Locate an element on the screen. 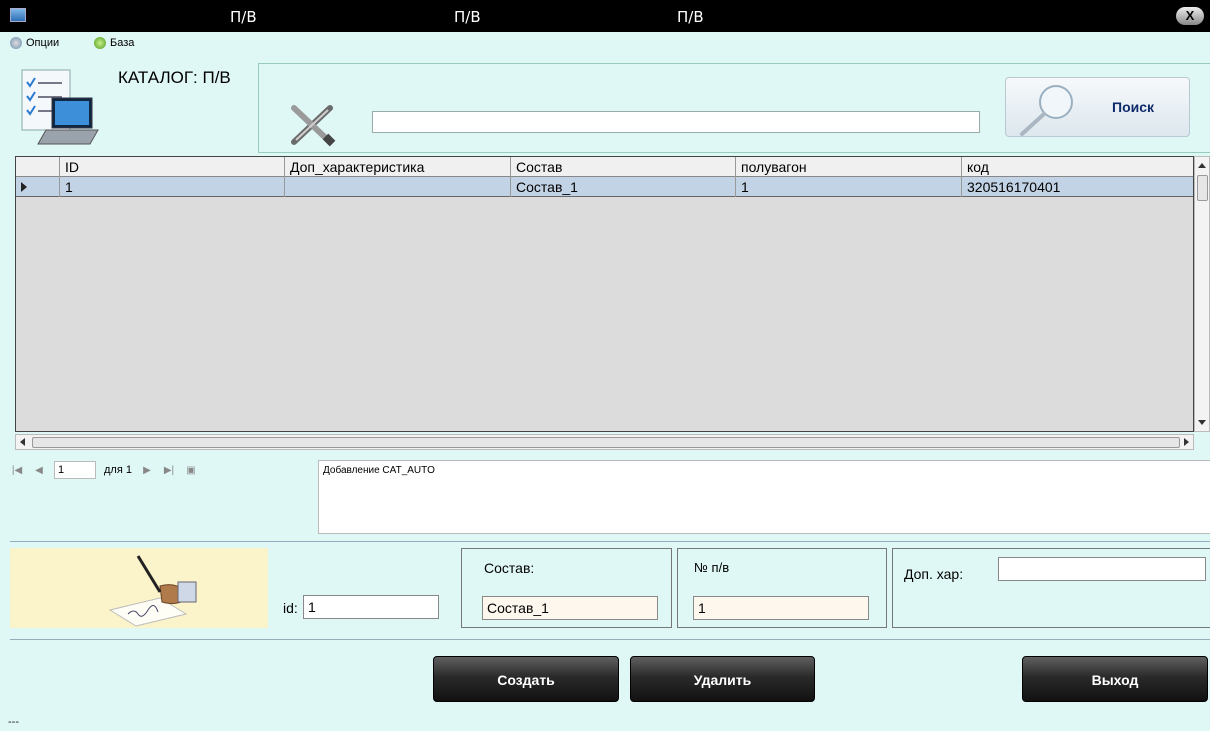  menu-item-options: Опции is located at coordinates (34, 43).